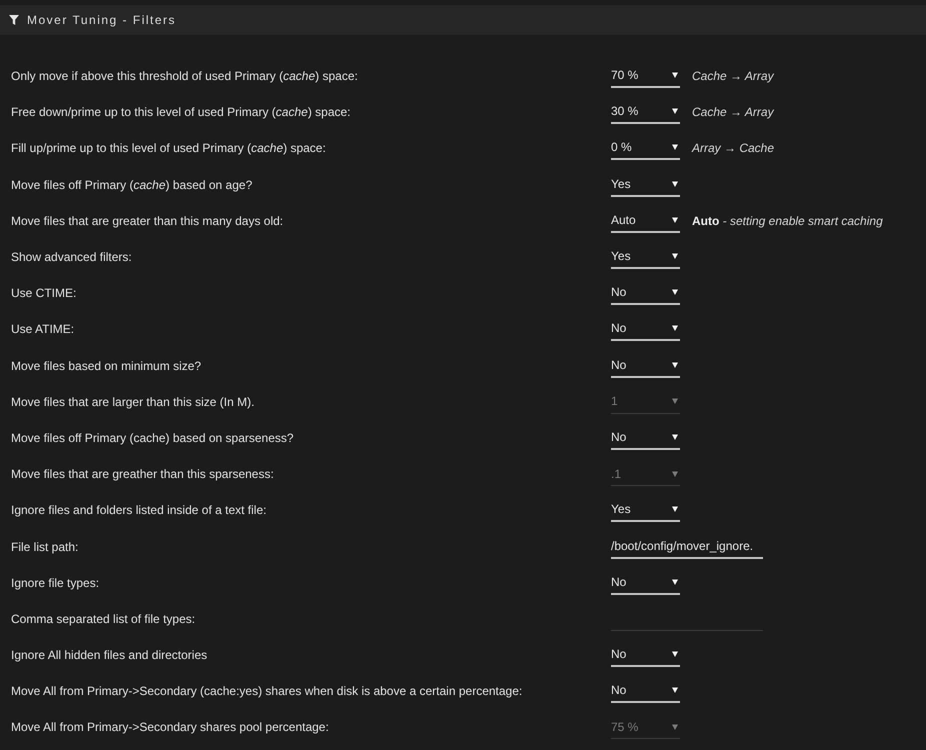 The width and height of the screenshot is (926, 750). Describe the element at coordinates (787, 221) in the screenshot. I see `hint-text: Auto - setting enable smart caching` at that location.